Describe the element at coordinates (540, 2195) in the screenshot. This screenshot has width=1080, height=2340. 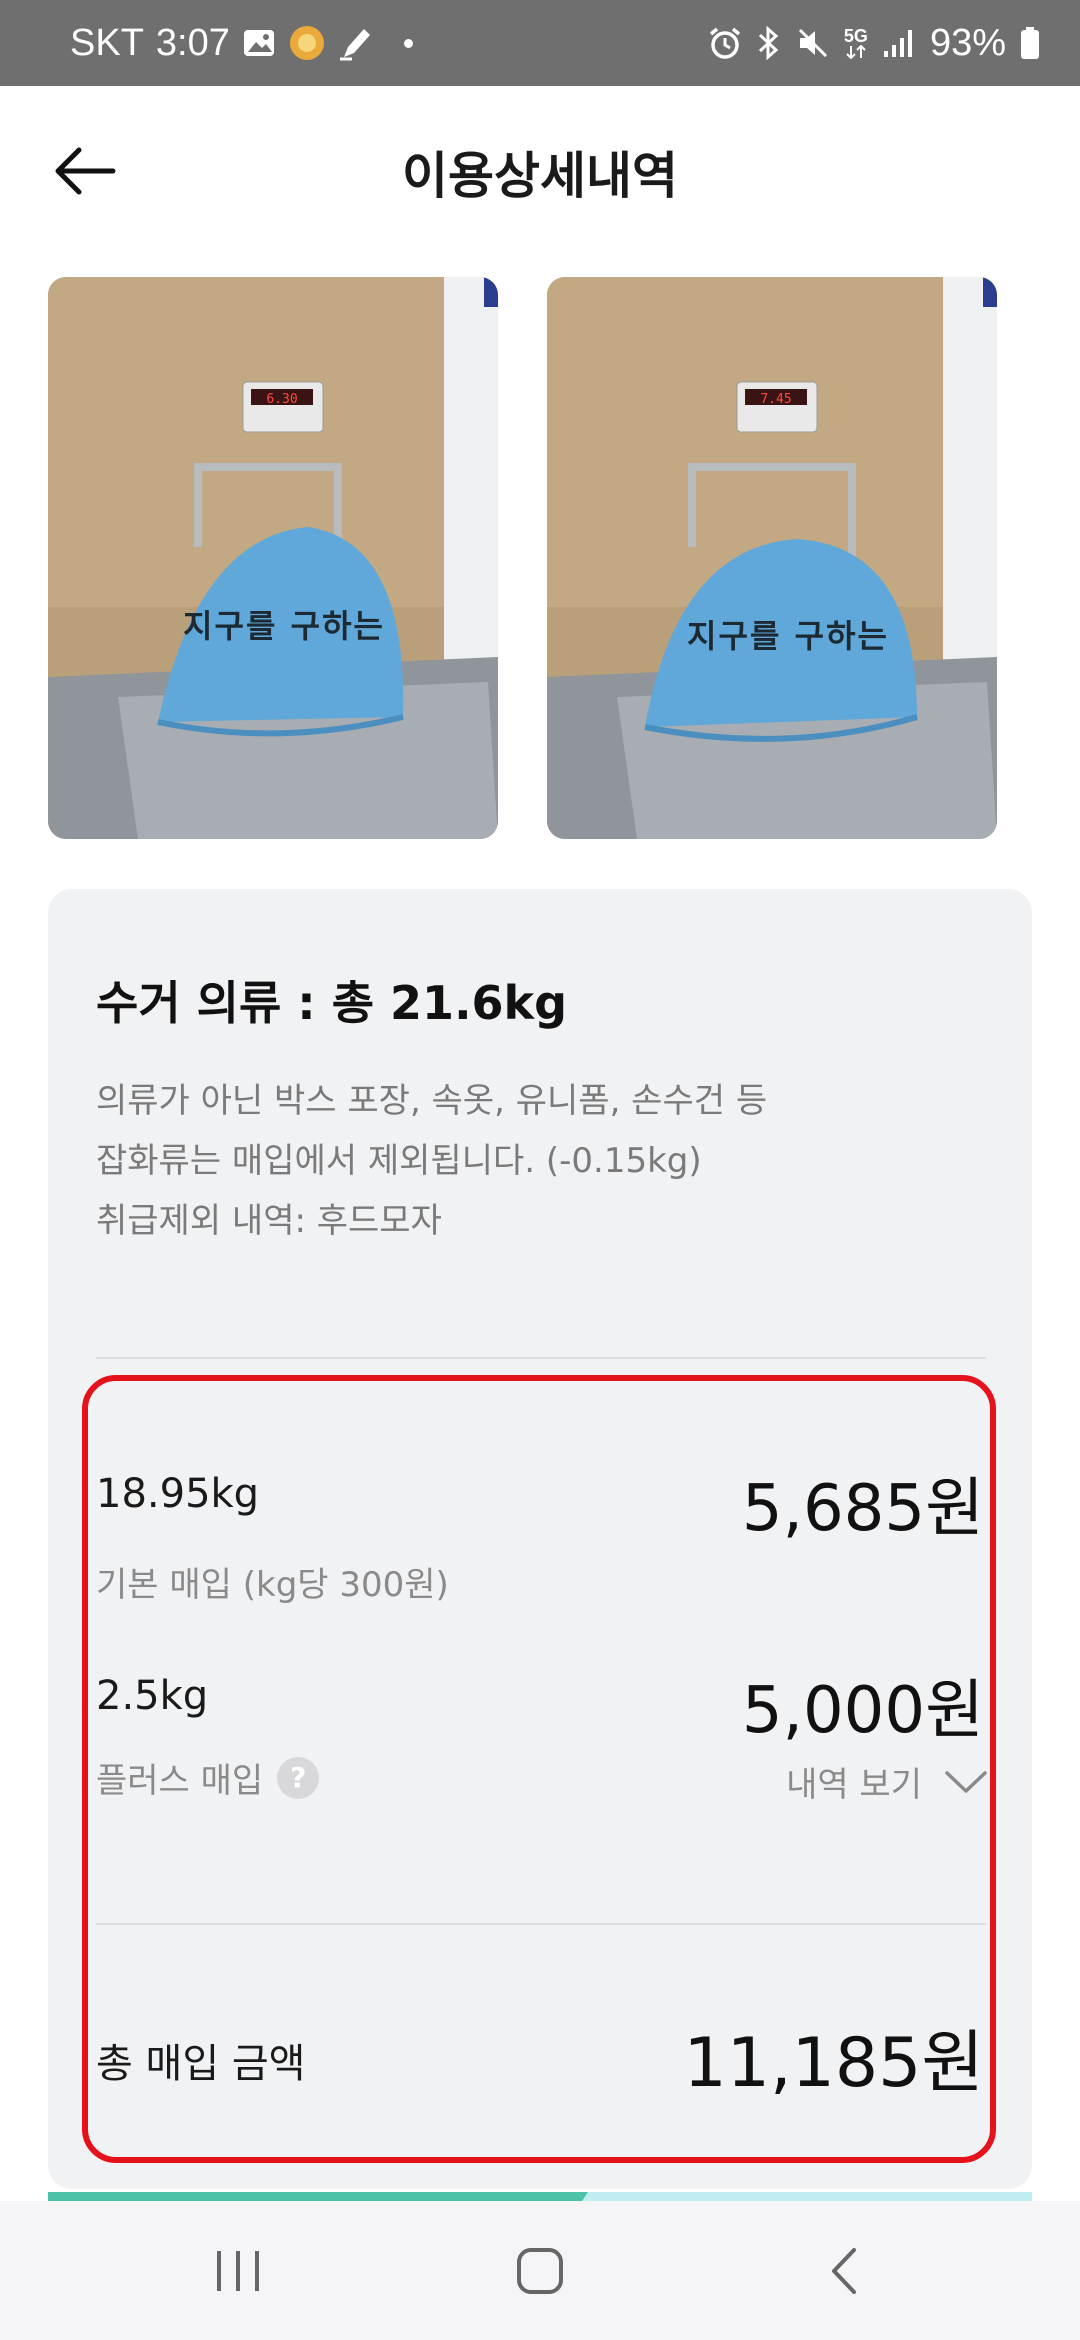
I see `accent-strip` at that location.